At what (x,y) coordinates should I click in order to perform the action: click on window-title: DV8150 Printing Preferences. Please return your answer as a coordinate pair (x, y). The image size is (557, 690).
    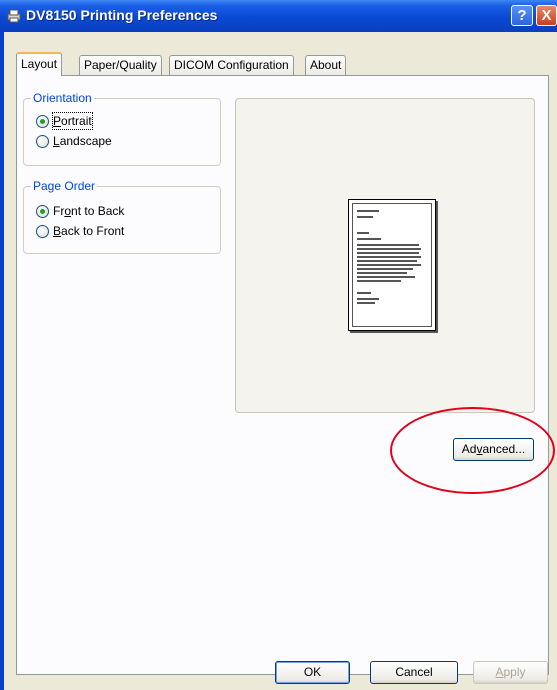
    Looking at the image, I should click on (122, 15).